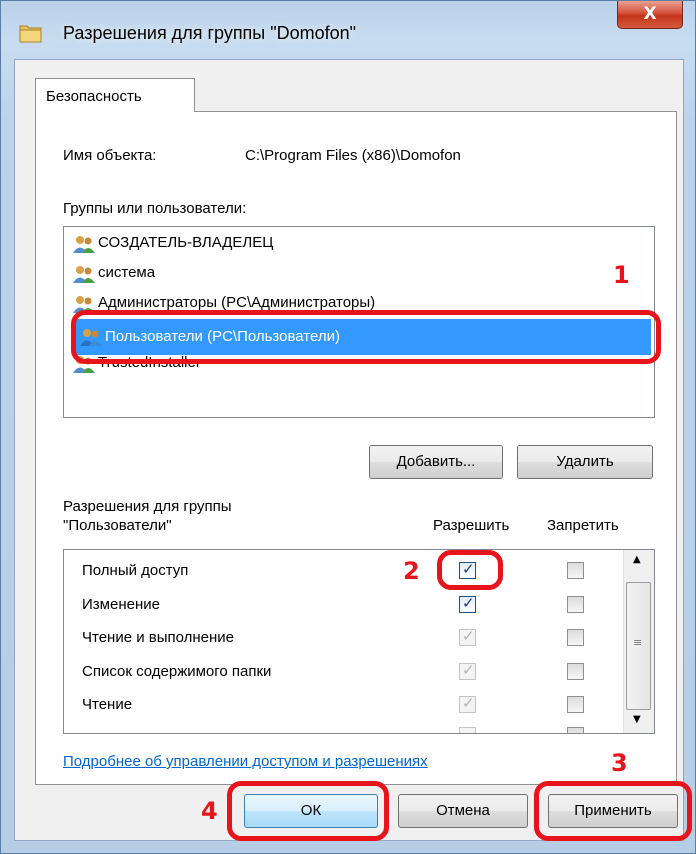 The image size is (696, 854). What do you see at coordinates (583, 525) in the screenshot?
I see `column-deny-header: Запретить` at bounding box center [583, 525].